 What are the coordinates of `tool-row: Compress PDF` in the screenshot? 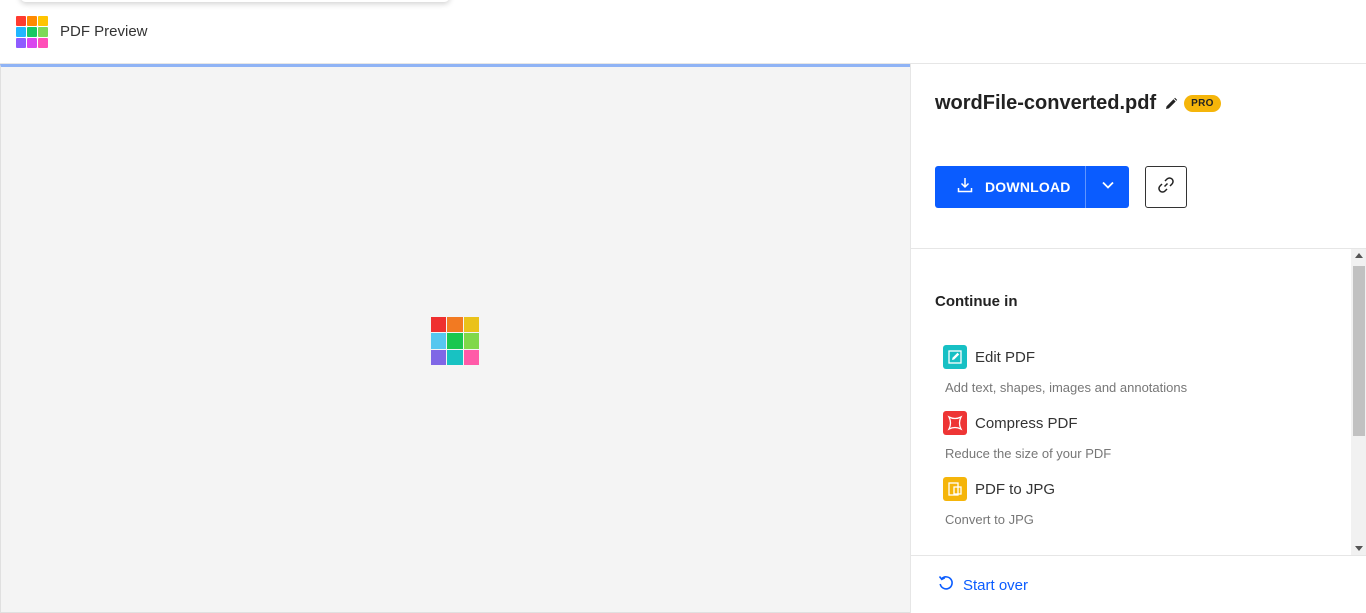 It's located at (1027, 423).